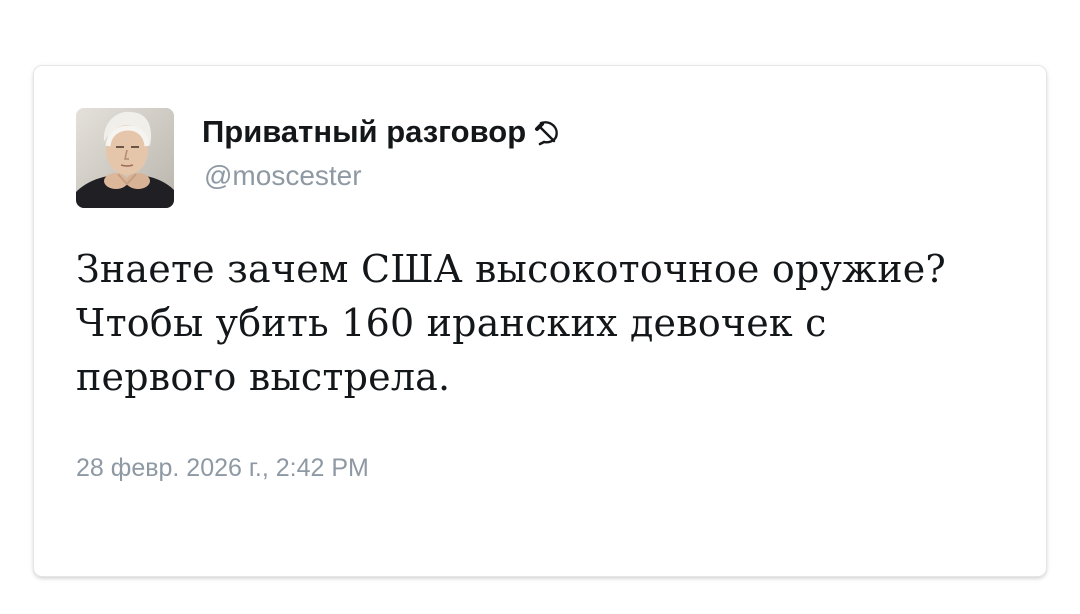  Describe the element at coordinates (283, 176) in the screenshot. I see `author-handle: @moscester` at that location.